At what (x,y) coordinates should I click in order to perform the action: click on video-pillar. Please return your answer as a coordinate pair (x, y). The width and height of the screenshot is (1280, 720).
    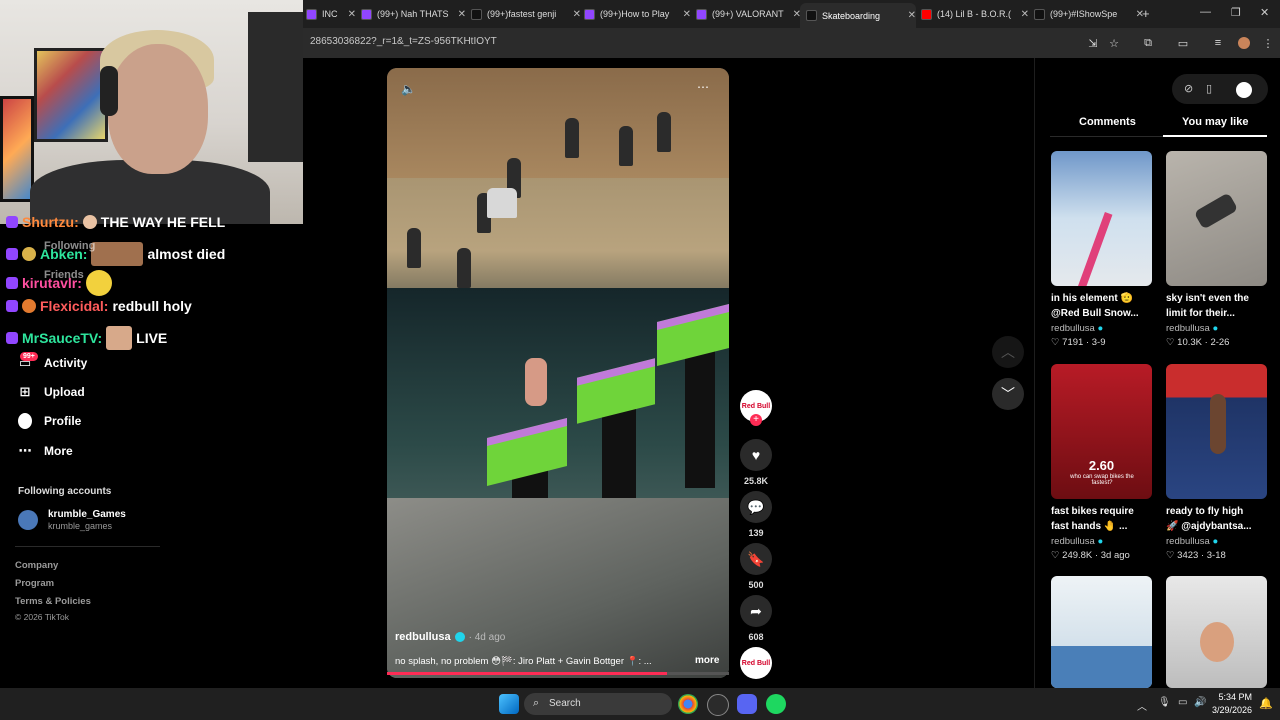
    Looking at the image, I should click on (700, 418).